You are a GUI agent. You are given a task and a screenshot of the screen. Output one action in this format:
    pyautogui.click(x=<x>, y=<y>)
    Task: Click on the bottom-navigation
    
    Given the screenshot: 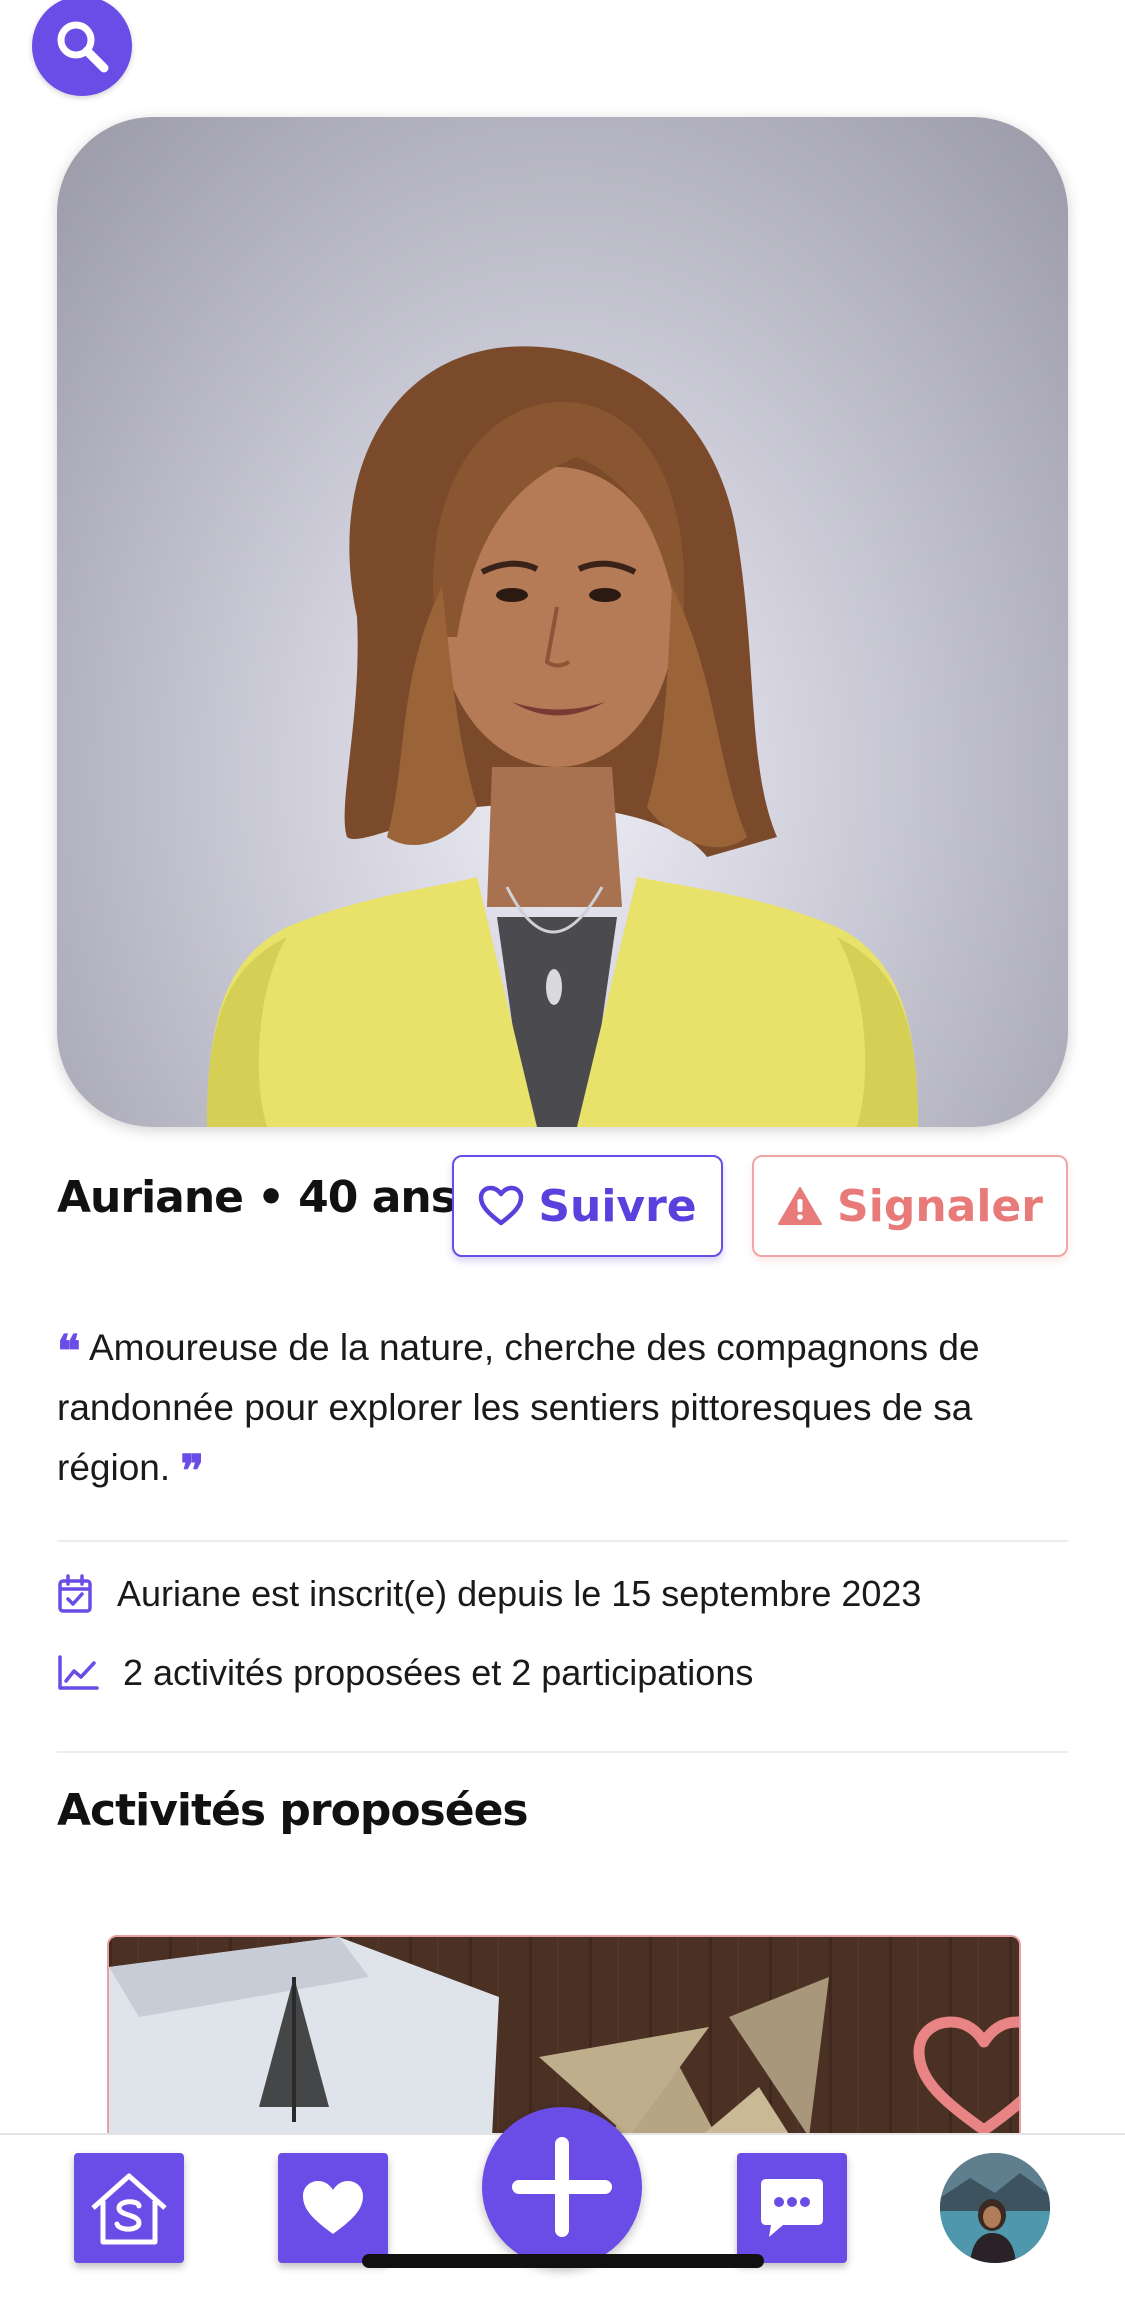 What is the action you would take?
    pyautogui.click(x=562, y=2202)
    